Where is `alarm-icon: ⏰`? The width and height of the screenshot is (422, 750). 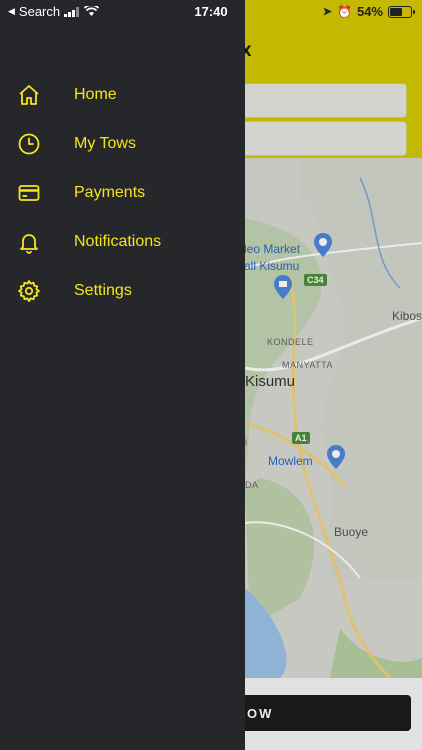
alarm-icon: ⏰ is located at coordinates (344, 11).